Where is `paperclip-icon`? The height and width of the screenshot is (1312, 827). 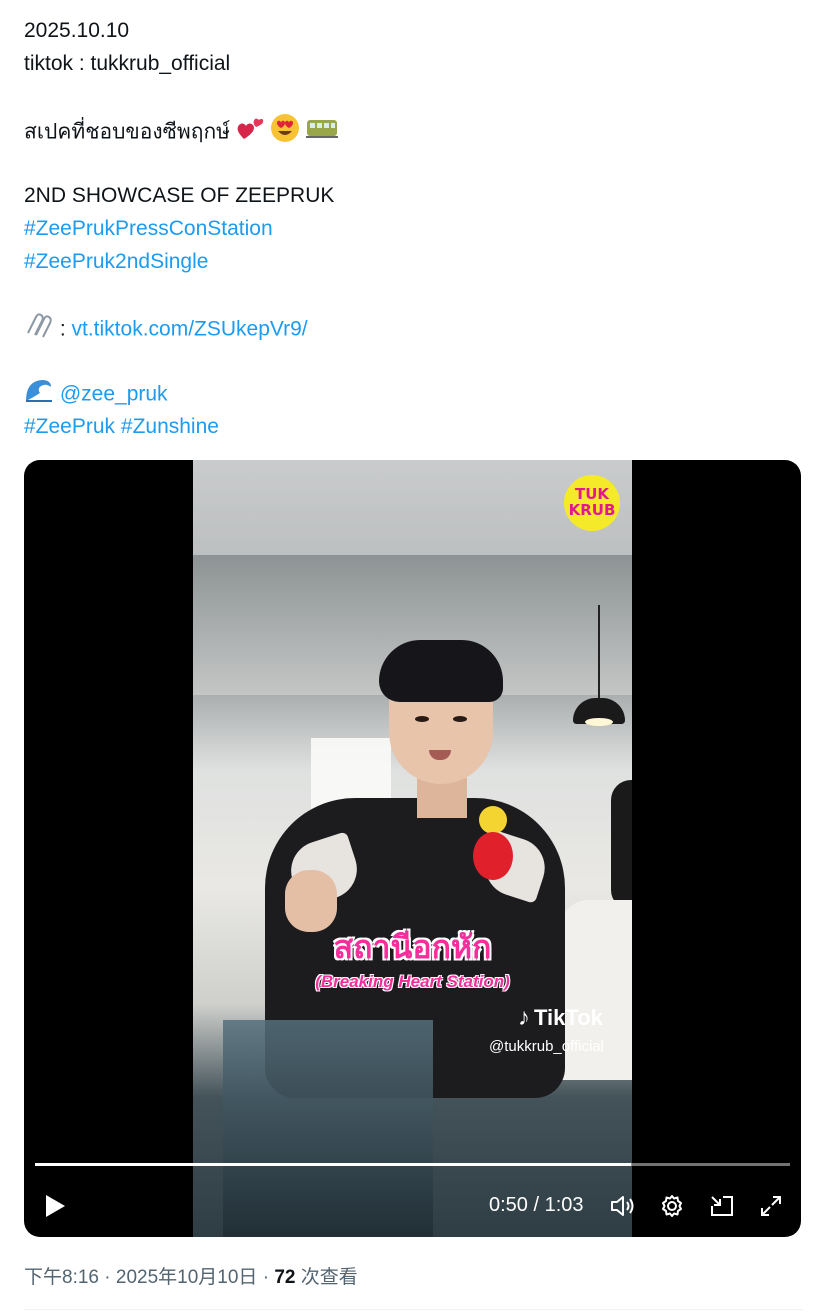 paperclip-icon is located at coordinates (39, 330).